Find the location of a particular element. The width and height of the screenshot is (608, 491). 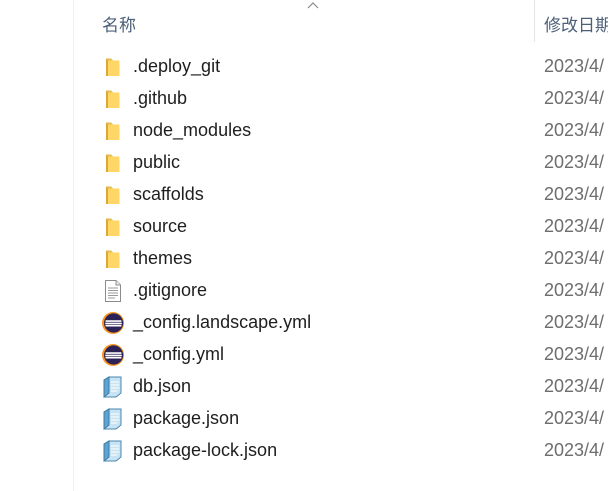

file-row: public 2023/4/ is located at coordinates (341, 163).